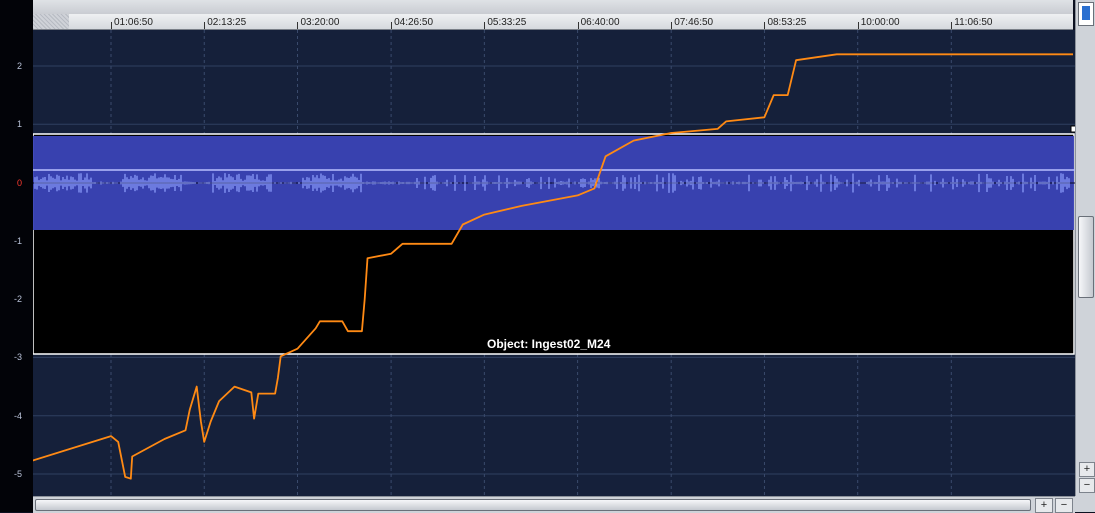 The width and height of the screenshot is (1095, 513). Describe the element at coordinates (507, 22) in the screenshot. I see `ruler-tick-label: 05:33:25` at that location.